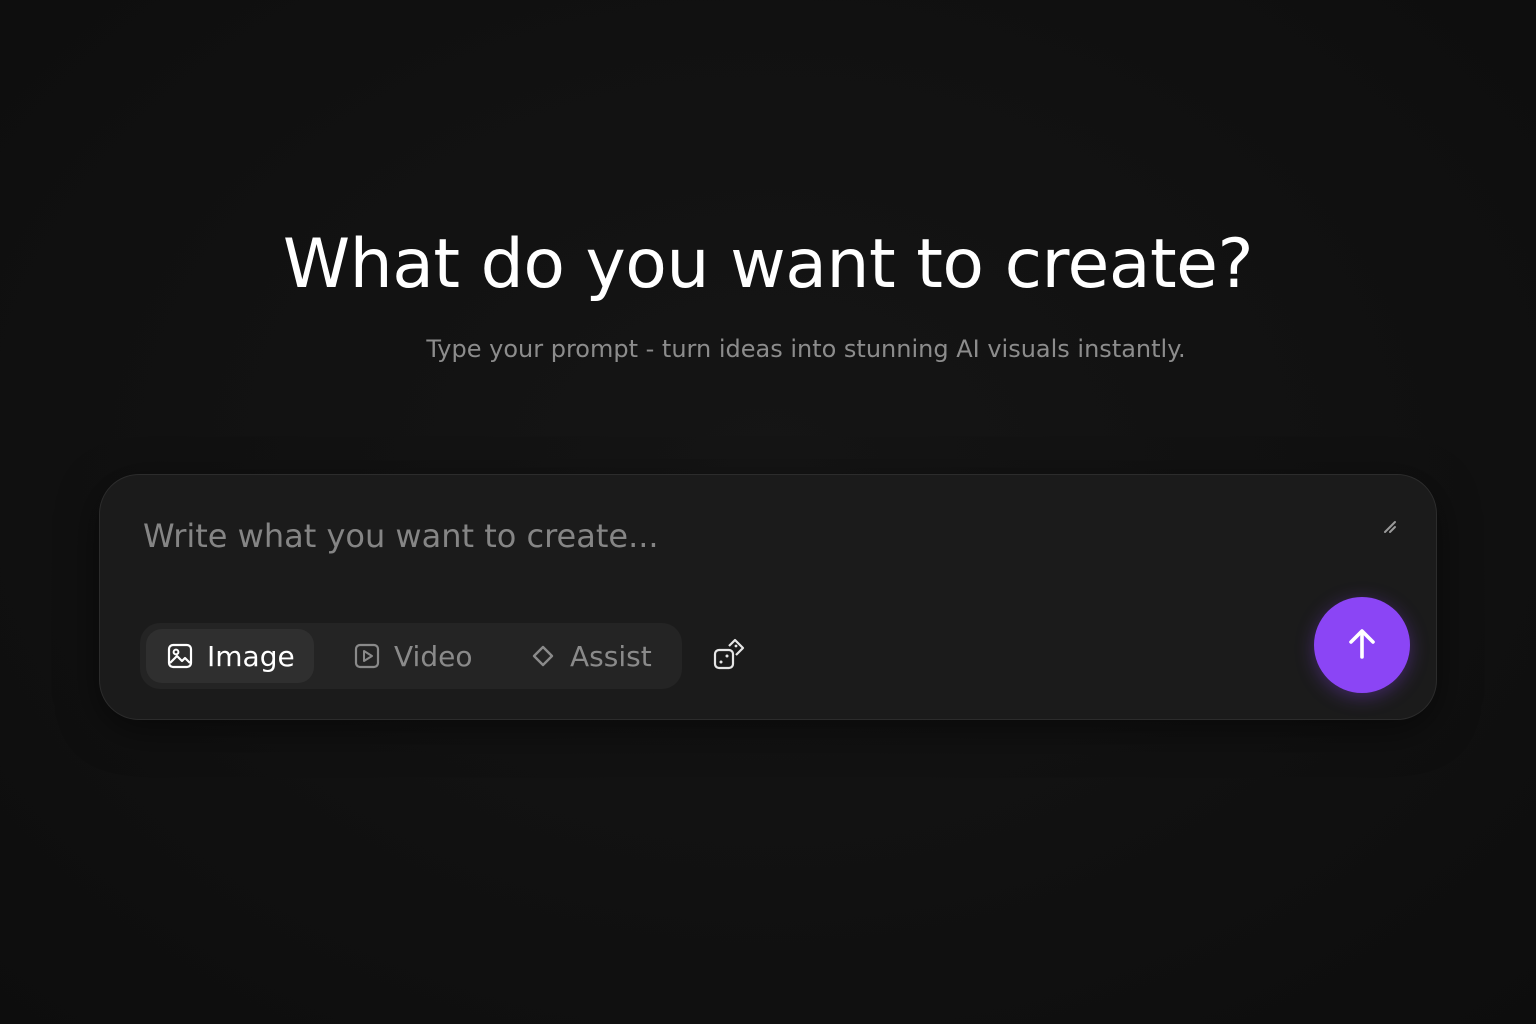  Describe the element at coordinates (433, 656) in the screenshot. I see `tab-video-label: Video` at that location.